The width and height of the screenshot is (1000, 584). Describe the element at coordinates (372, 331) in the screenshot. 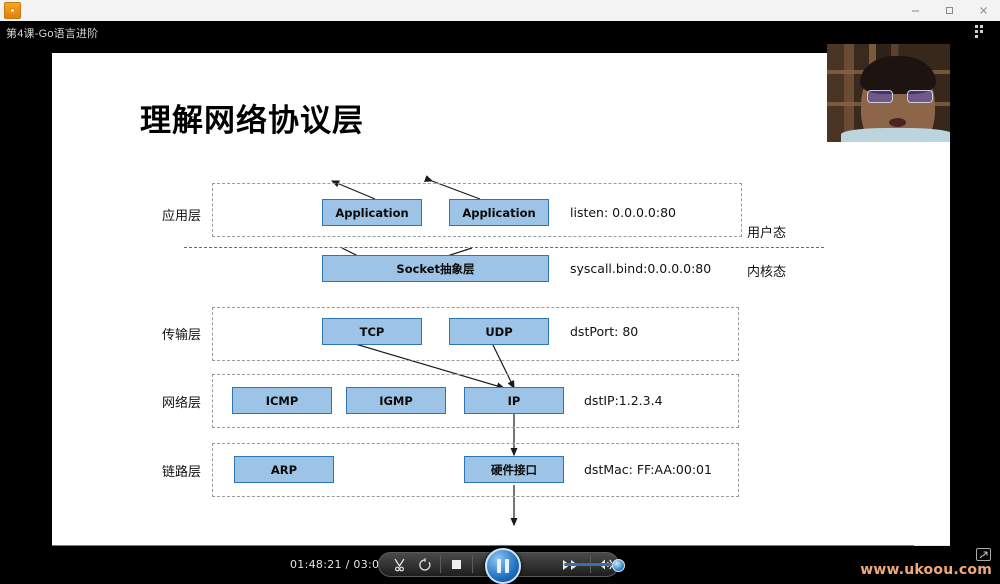

I see `node-tcp: TCP` at that location.